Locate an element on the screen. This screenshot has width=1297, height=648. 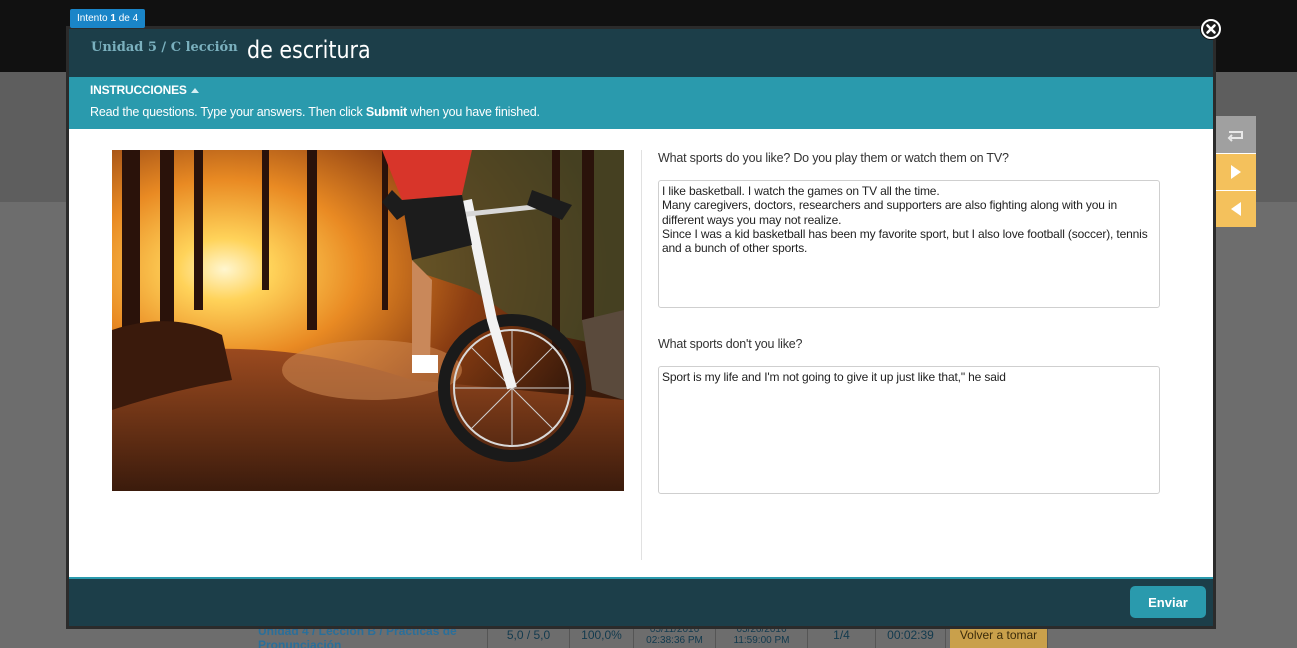
background-row-start-time: 02:38:36 PM is located at coordinates (674, 640).